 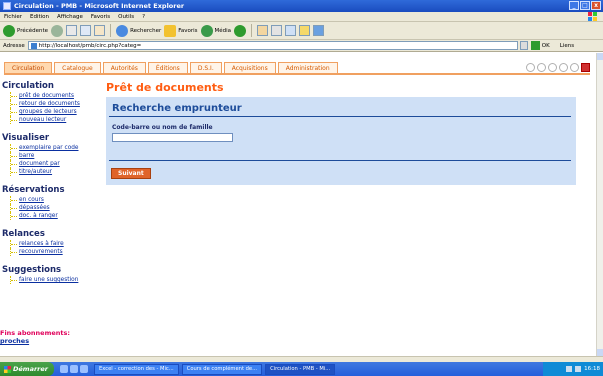 What do you see at coordinates (32, 270) in the screenshot?
I see `sidebar-heading-suggestions: Suggestions` at bounding box center [32, 270].